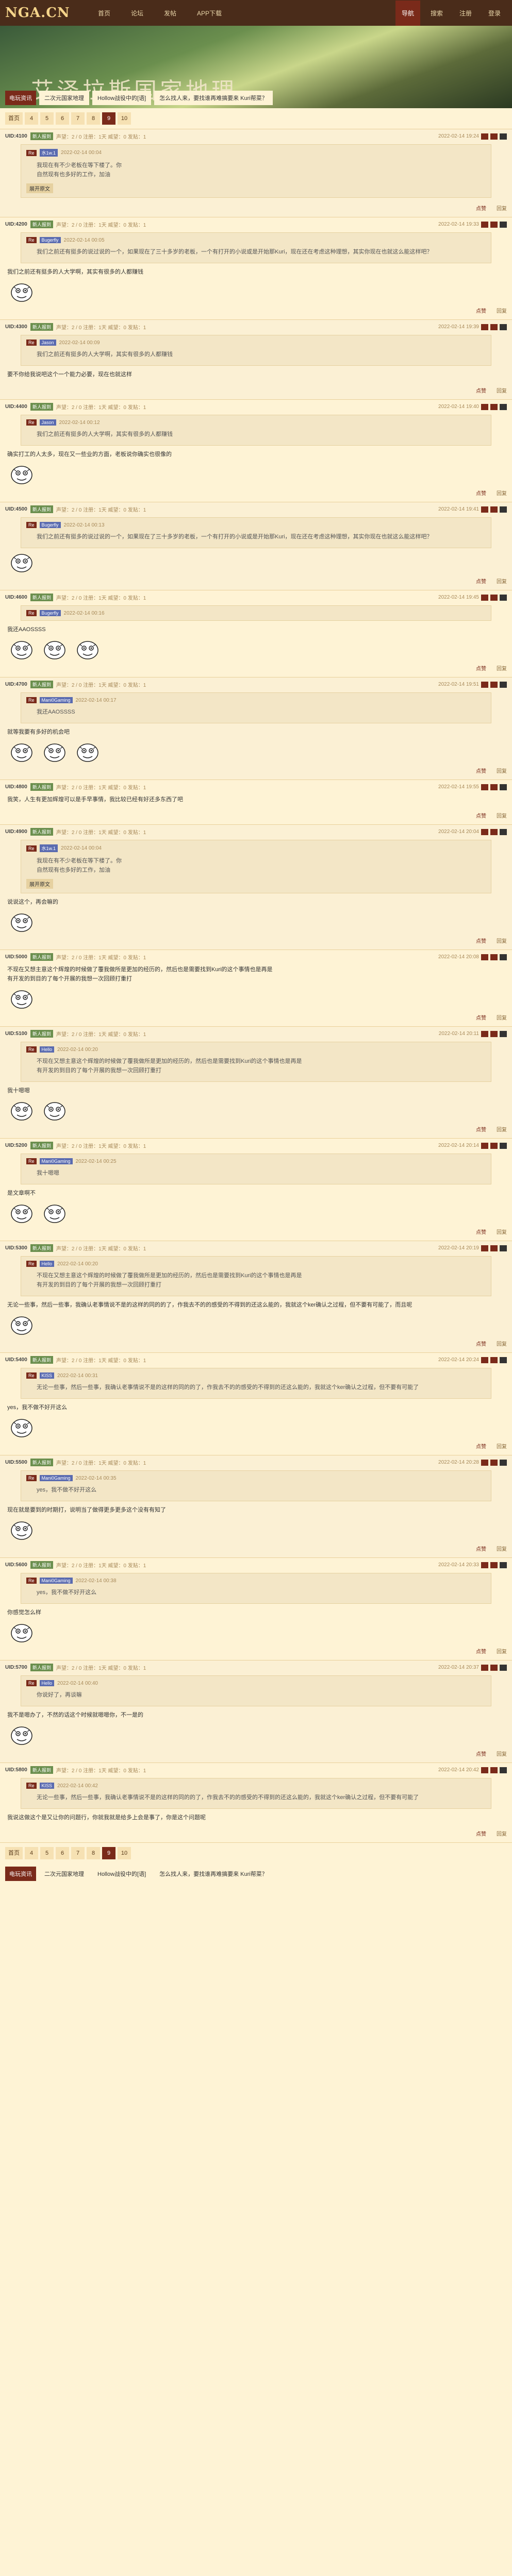  I want to click on nav-forum: 论坛, so click(137, 13).